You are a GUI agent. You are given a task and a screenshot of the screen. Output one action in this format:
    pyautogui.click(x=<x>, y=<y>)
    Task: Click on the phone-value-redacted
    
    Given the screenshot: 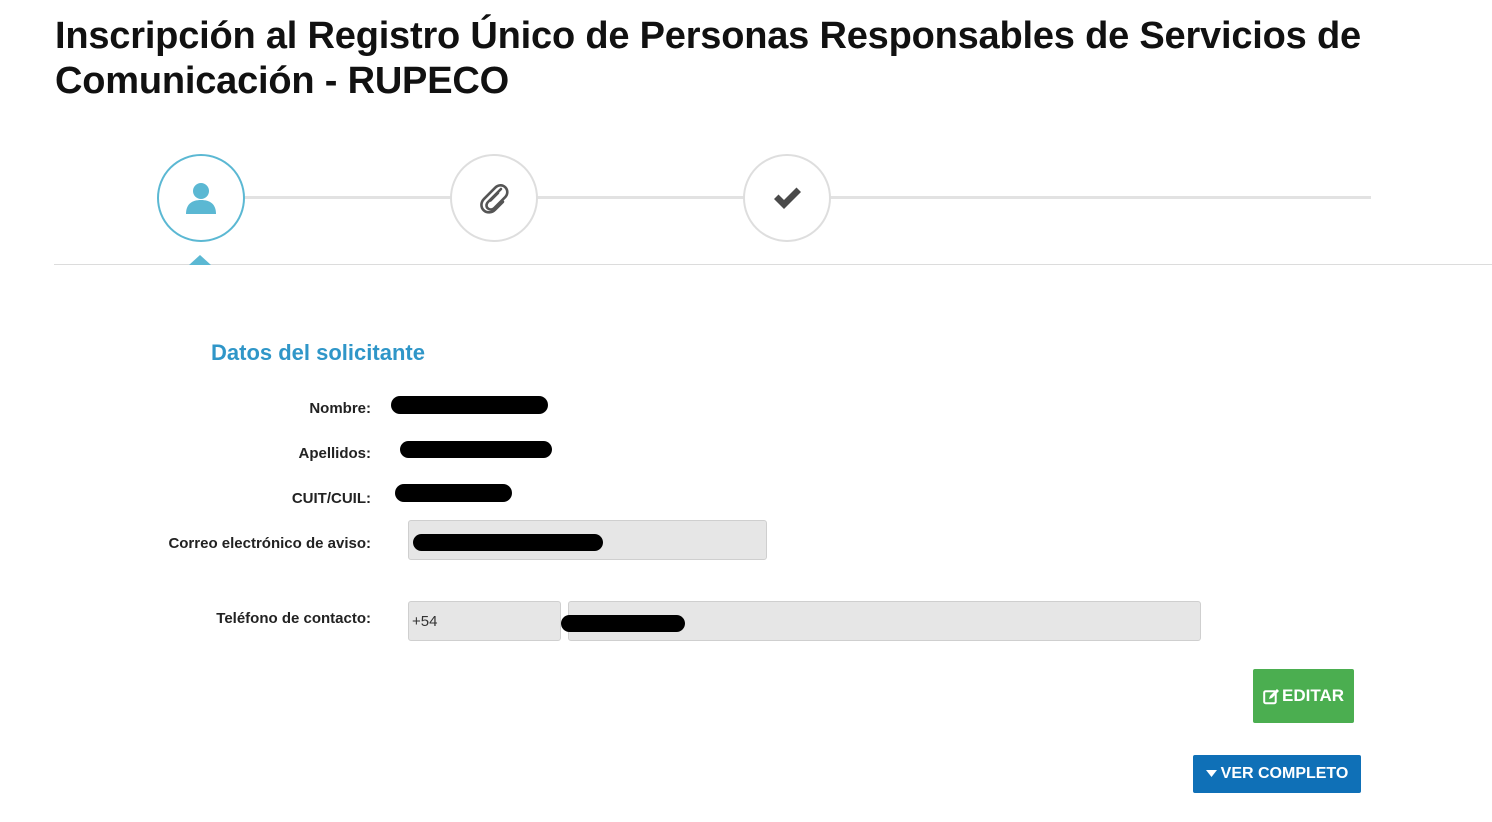 What is the action you would take?
    pyautogui.click(x=623, y=623)
    